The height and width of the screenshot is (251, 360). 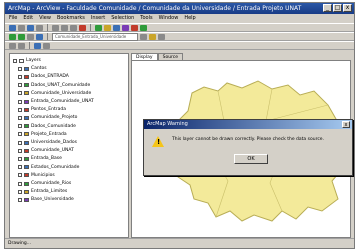 I want to click on select-elements-icon, so click(x=12, y=45).